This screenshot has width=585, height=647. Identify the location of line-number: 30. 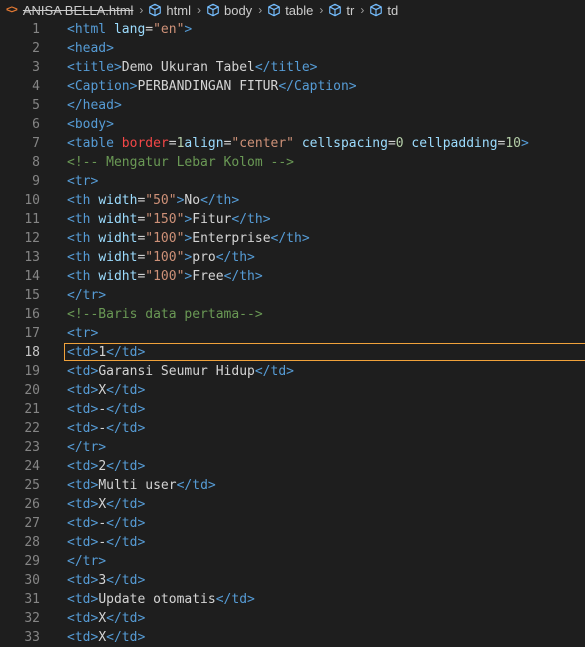
(32, 580).